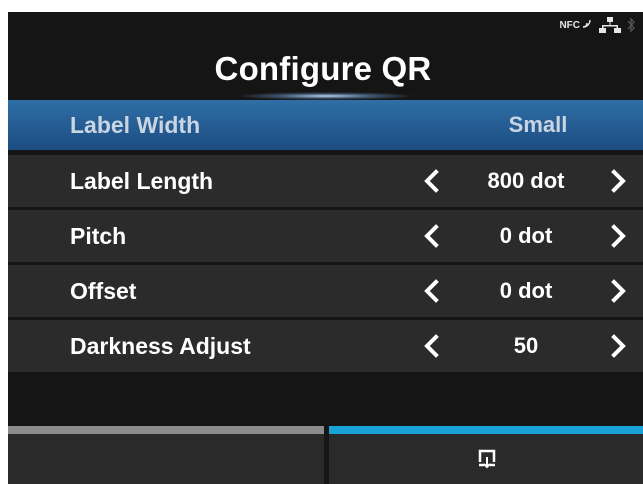  I want to click on left-tab, so click(166, 455).